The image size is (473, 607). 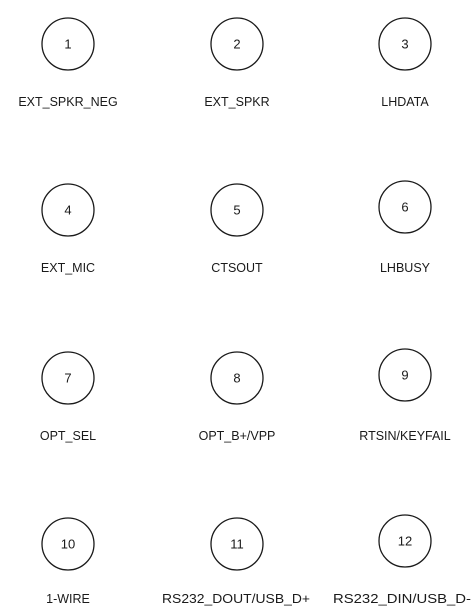 I want to click on pin-6: 6 LHBUSY, so click(x=405, y=227).